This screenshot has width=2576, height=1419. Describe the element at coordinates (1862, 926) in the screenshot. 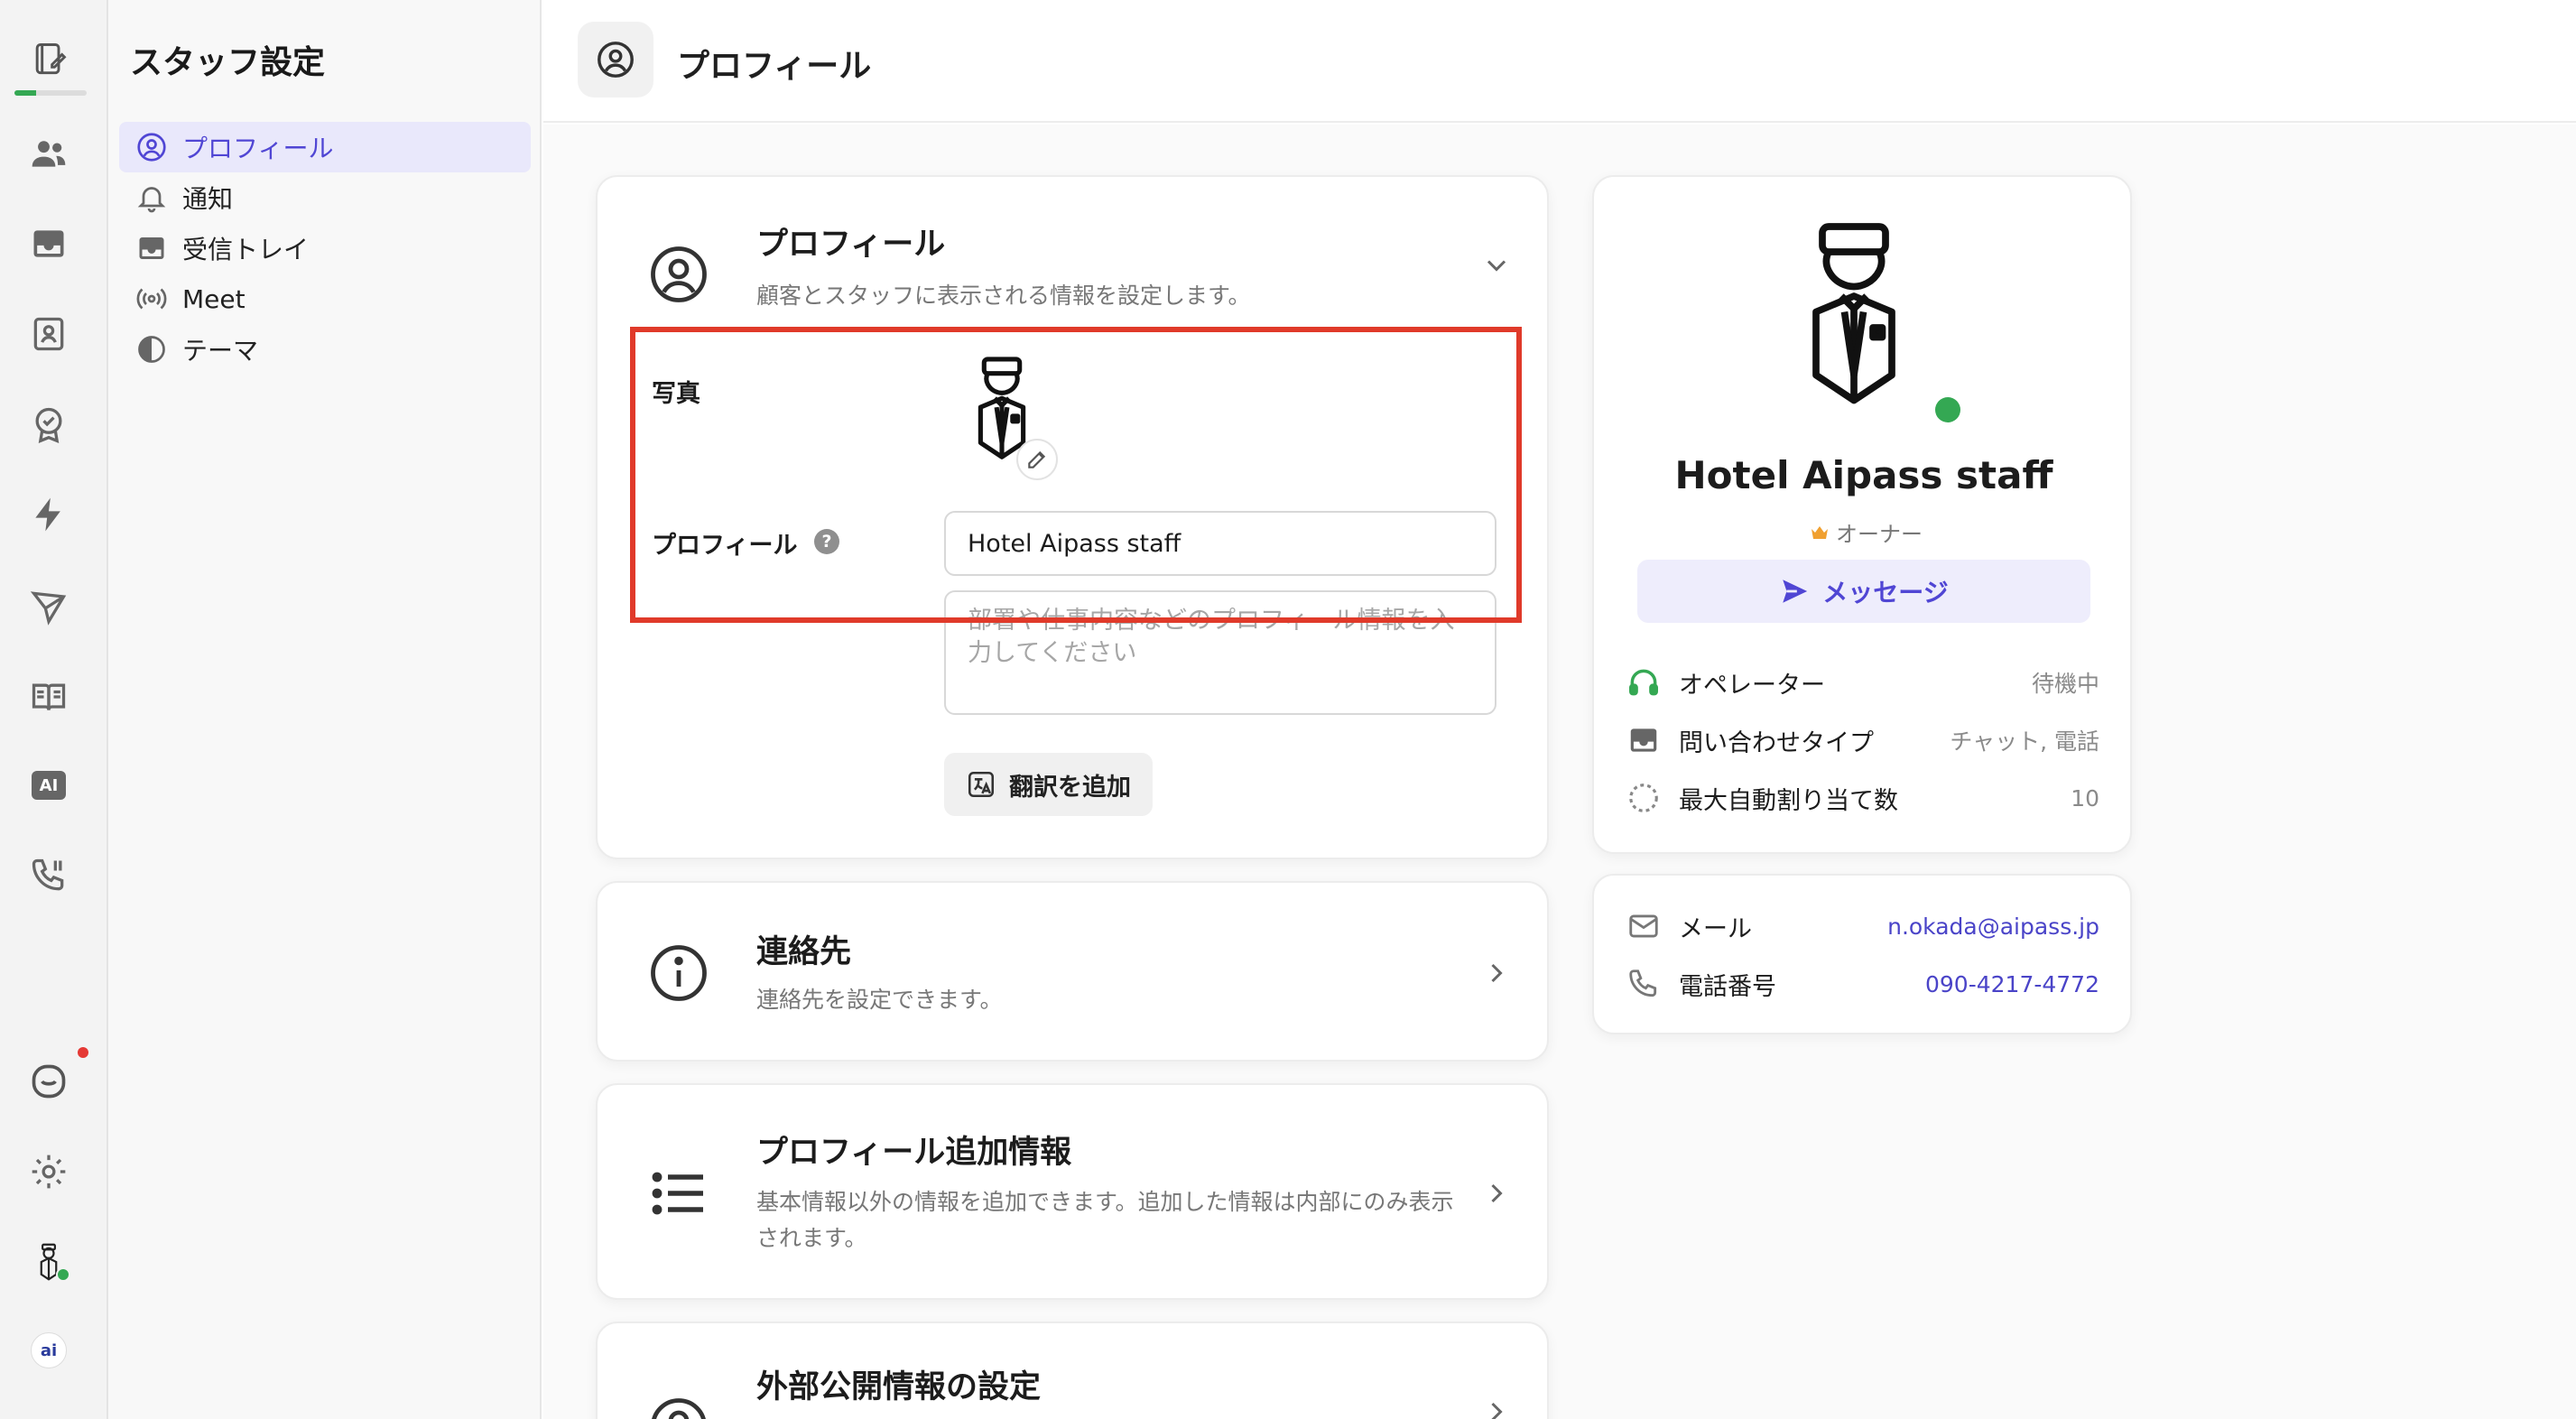

I see `email-row: メール n.okada@aipass.jp` at that location.